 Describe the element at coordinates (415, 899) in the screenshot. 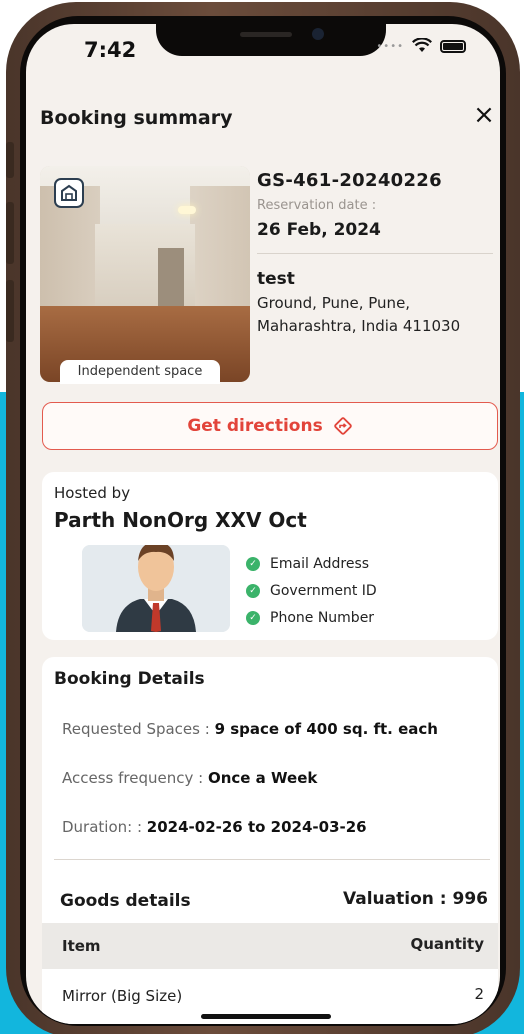

I see `valuation: Valuation : 996` at that location.